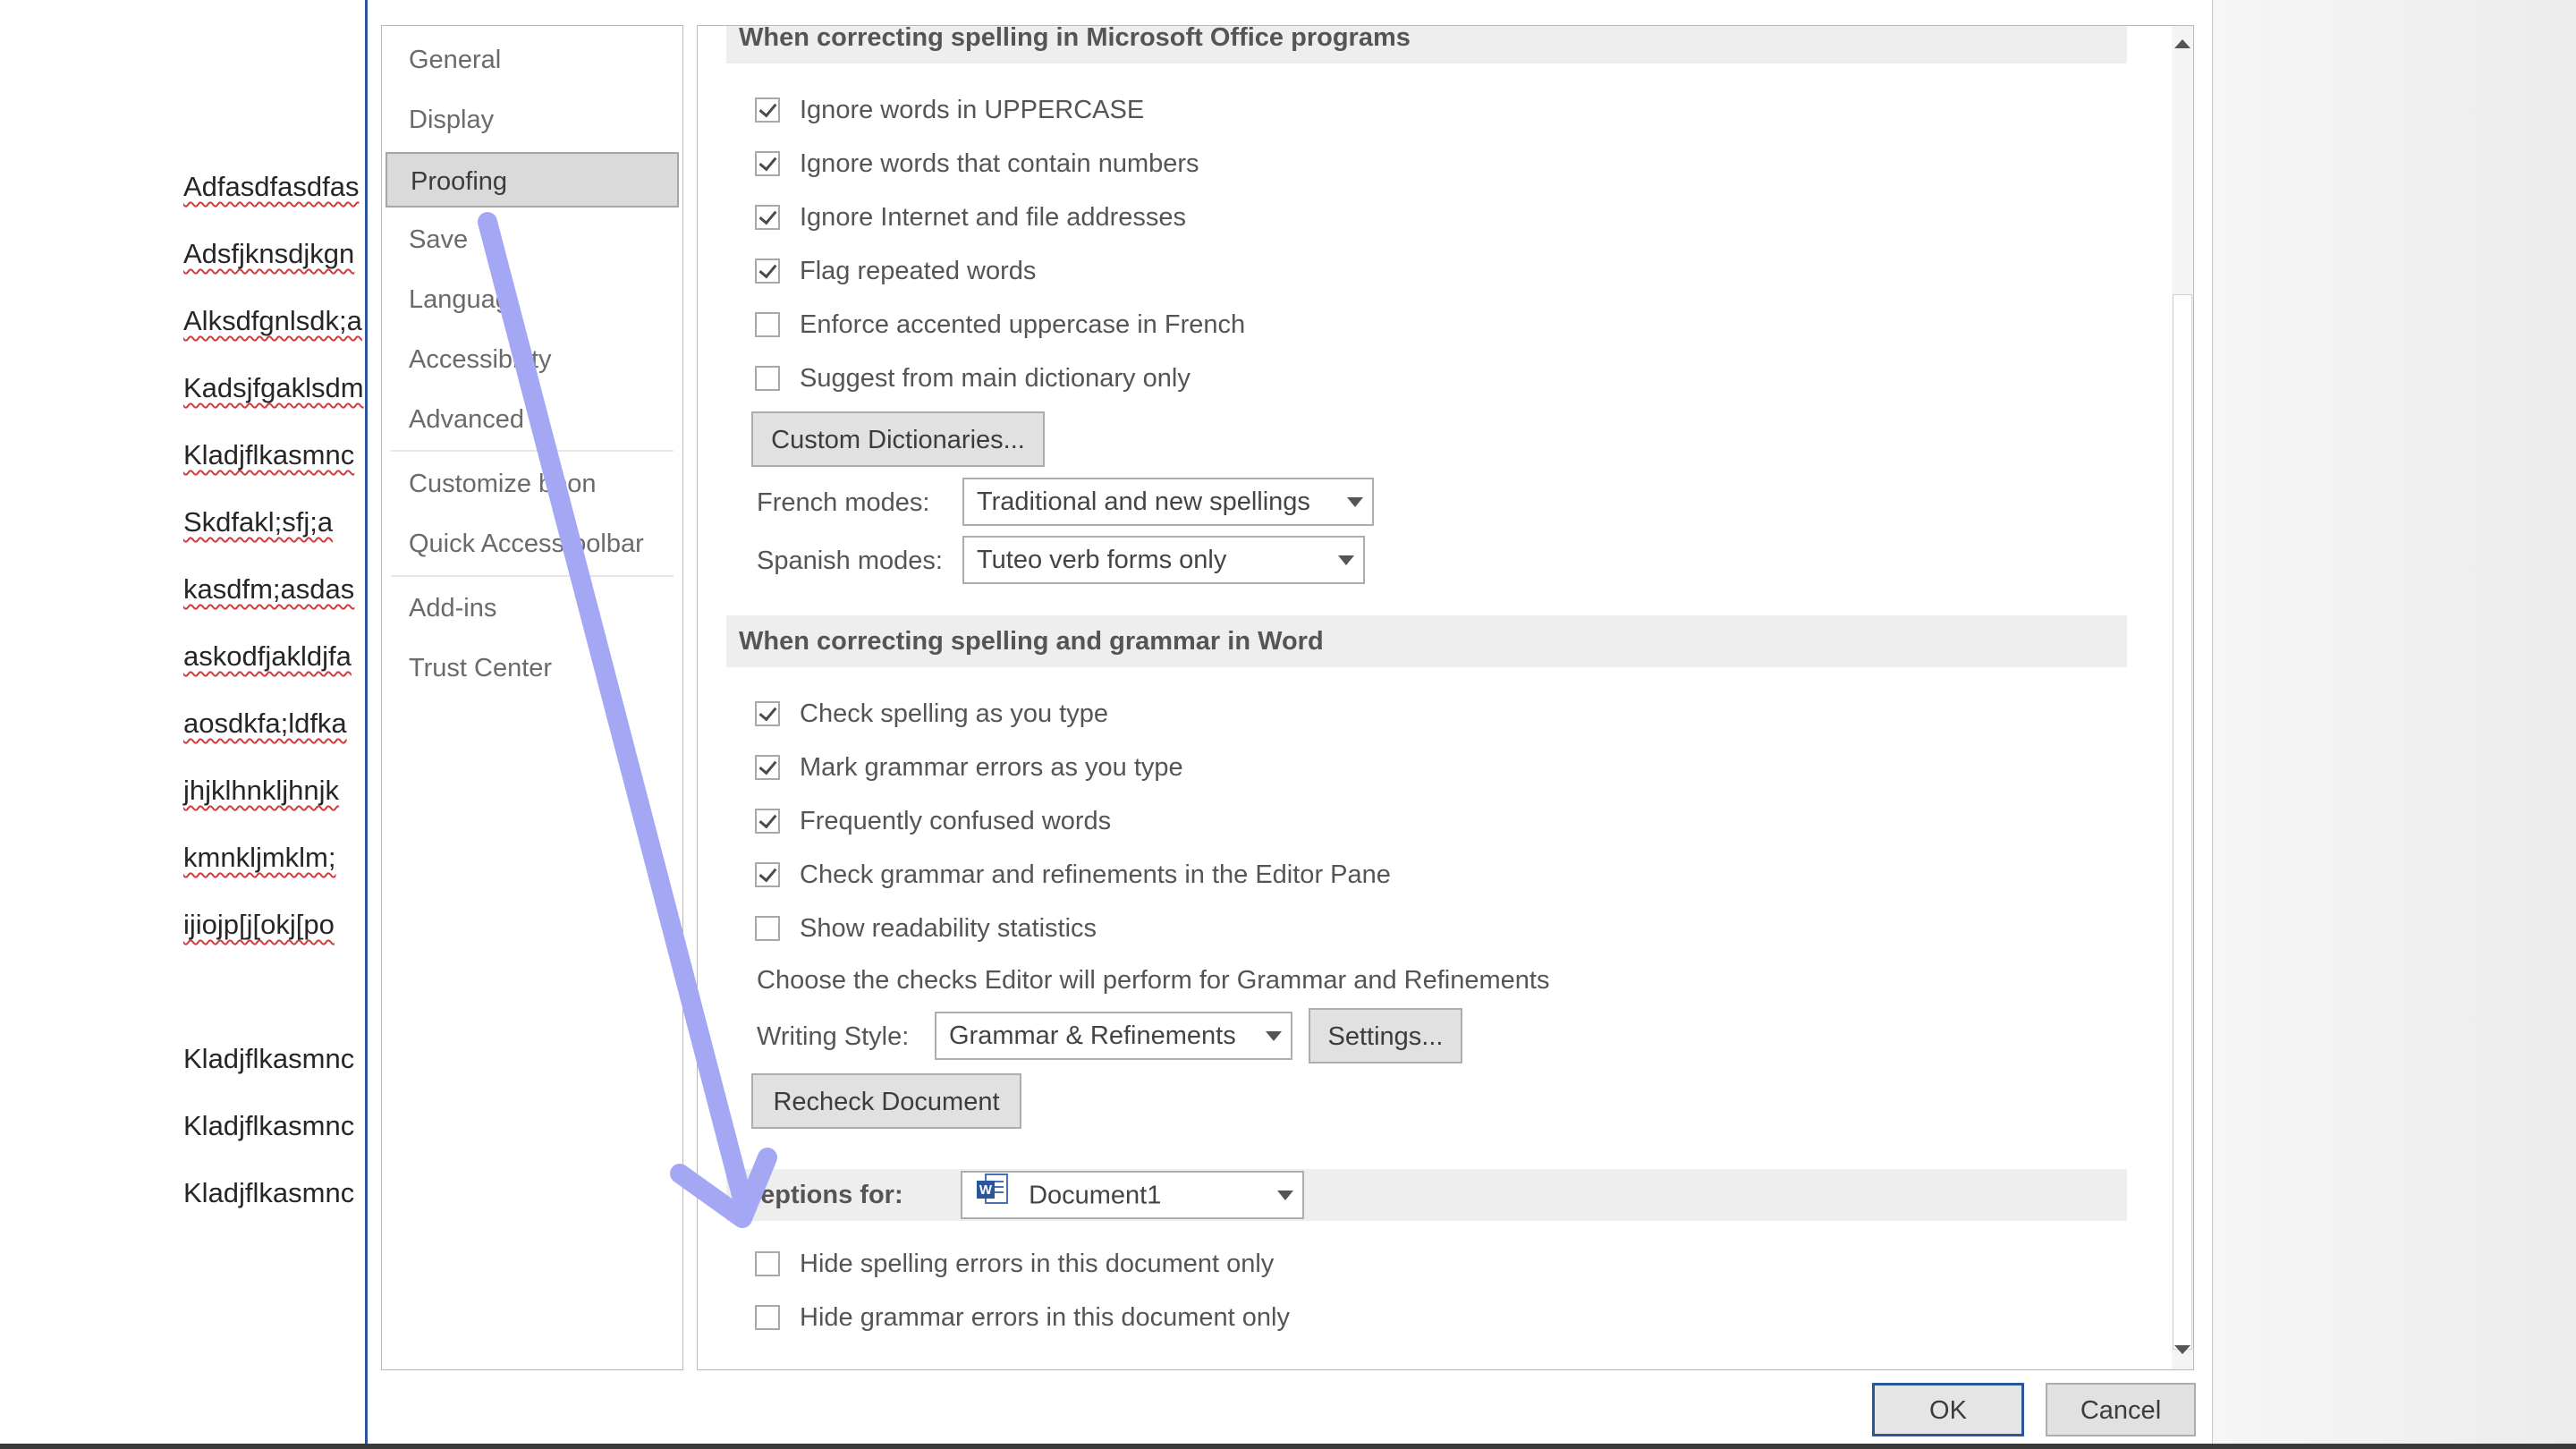 The image size is (2576, 1449). What do you see at coordinates (1288, 1446) in the screenshot?
I see `taskbar-edge` at bounding box center [1288, 1446].